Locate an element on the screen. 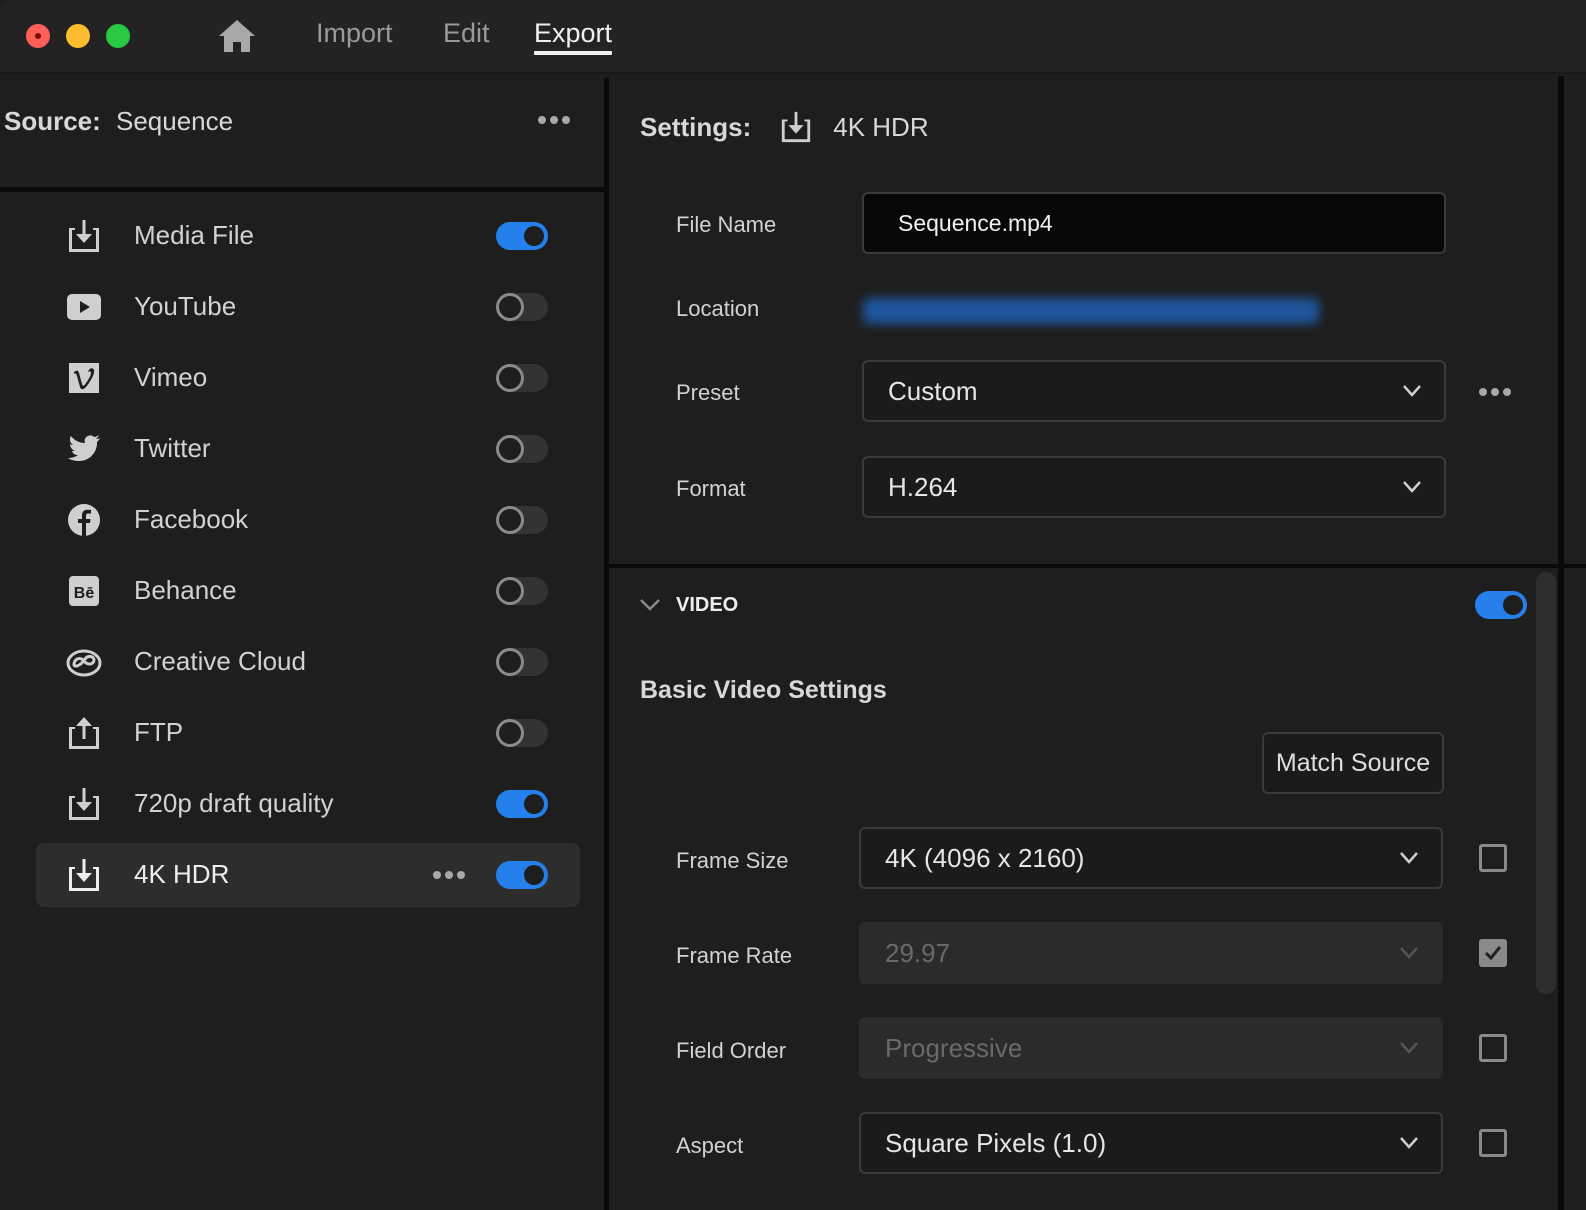  destination-ftp: FTP is located at coordinates (308, 733).